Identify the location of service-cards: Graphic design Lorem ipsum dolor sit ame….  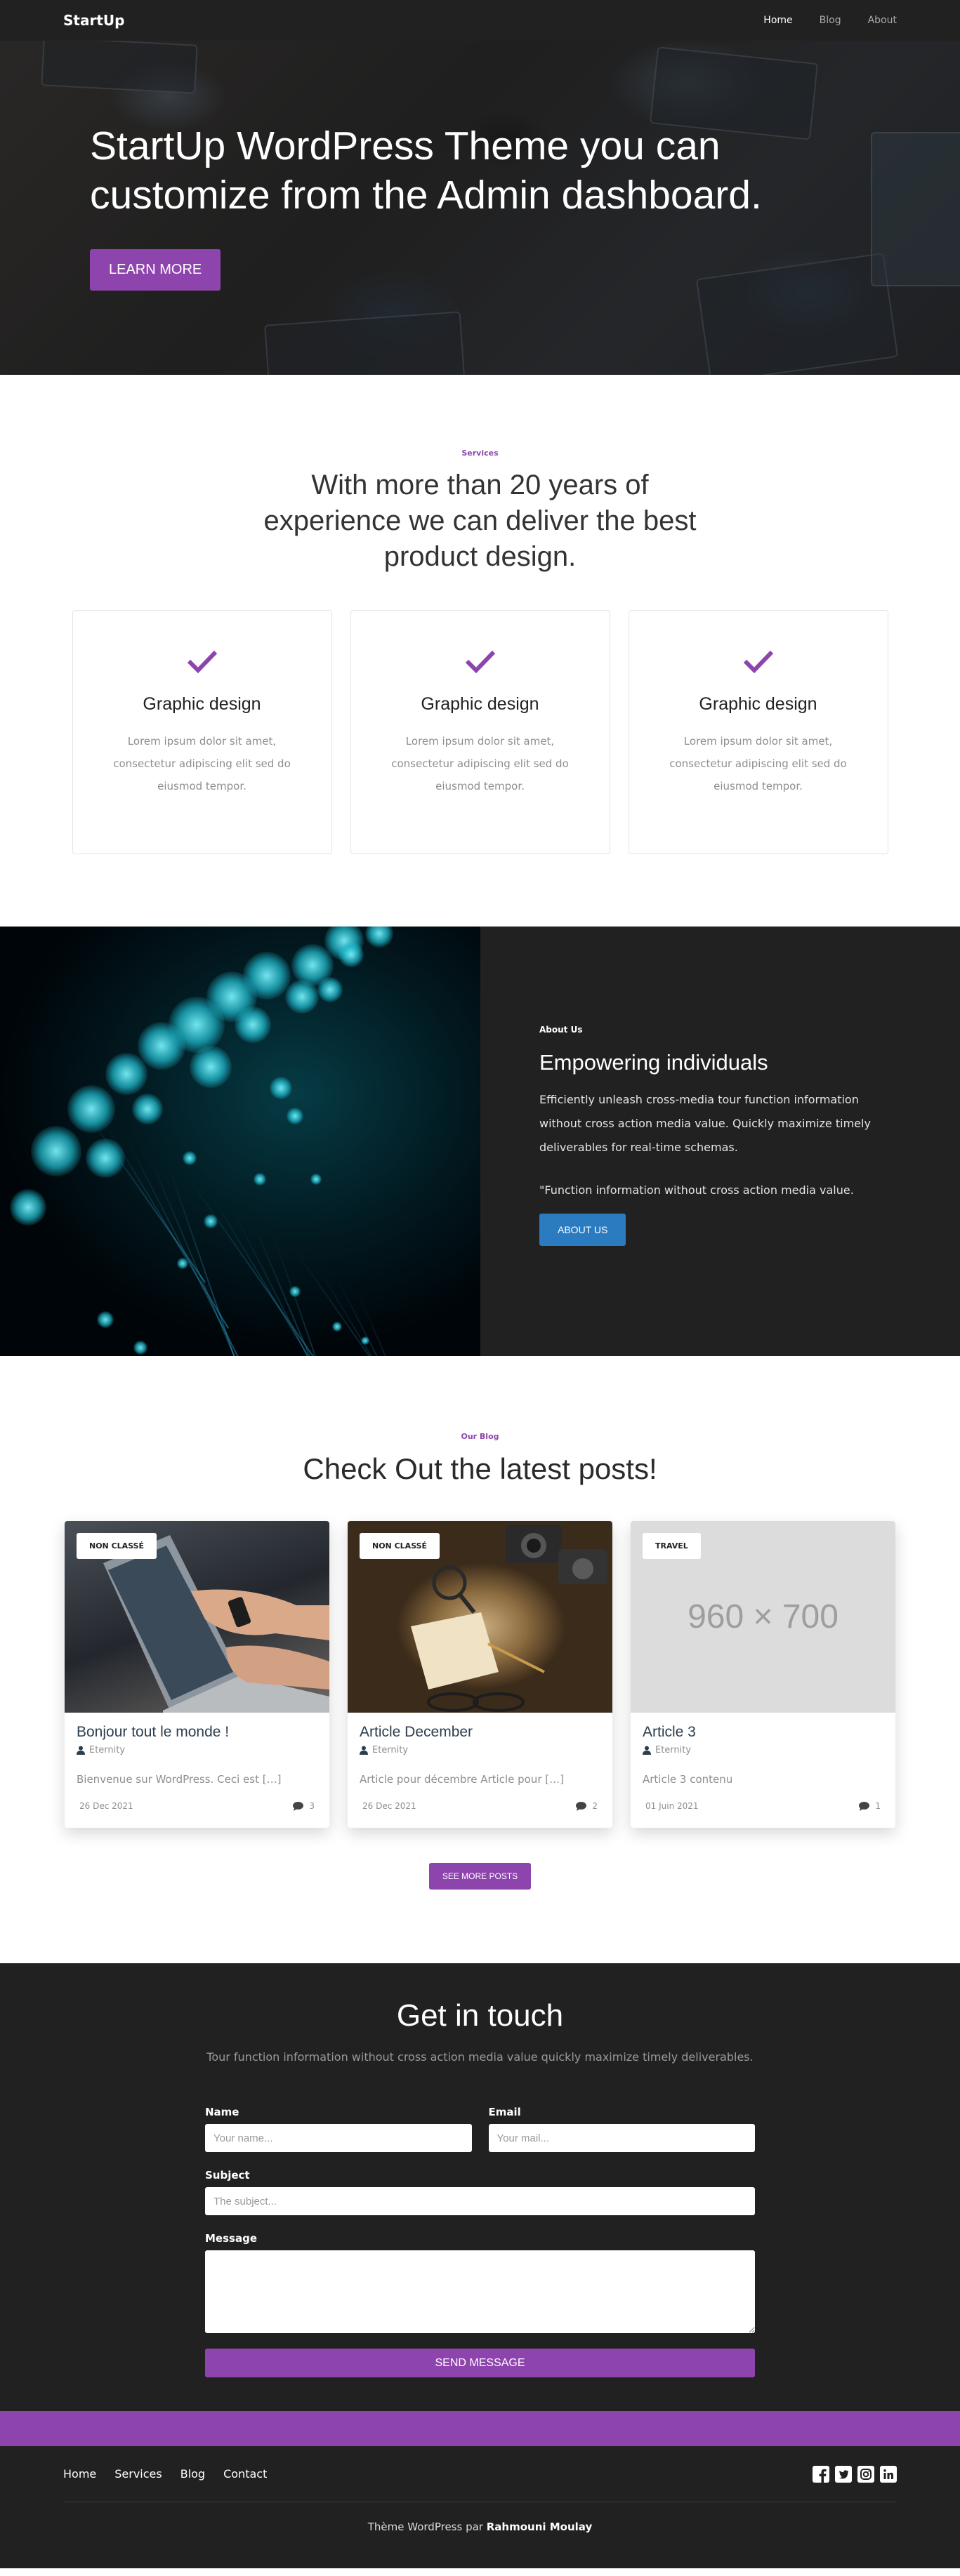
(480, 732).